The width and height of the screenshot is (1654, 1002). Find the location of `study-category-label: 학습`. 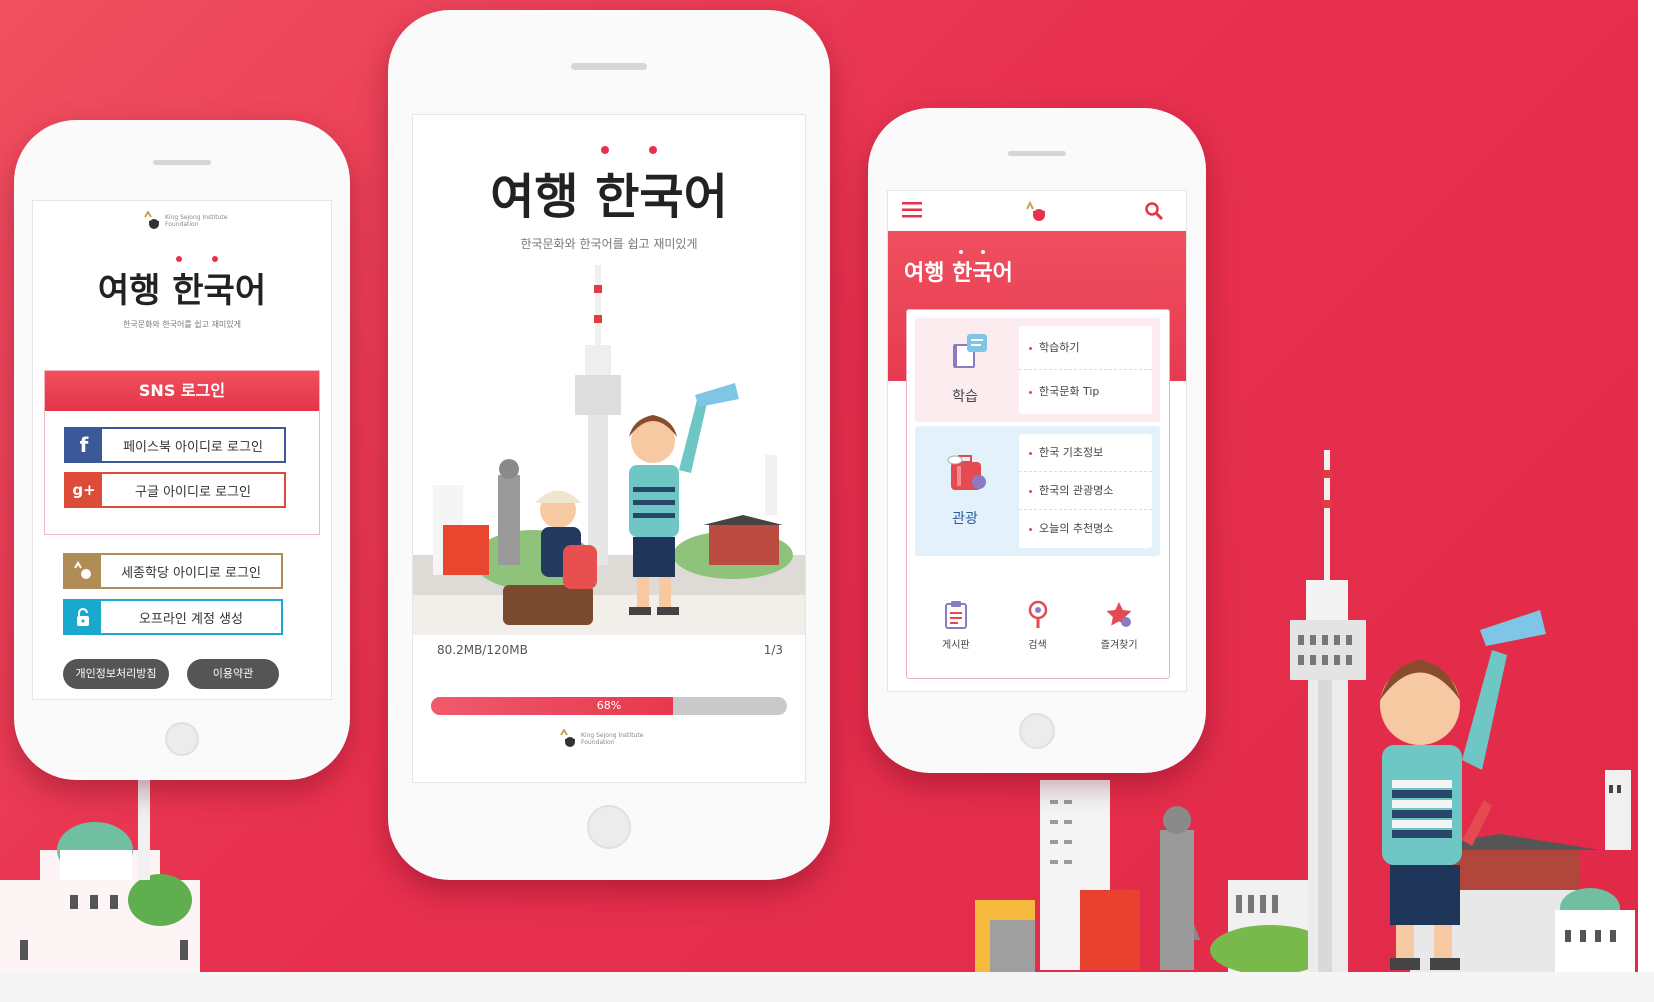

study-category-label: 학습 is located at coordinates (965, 397).